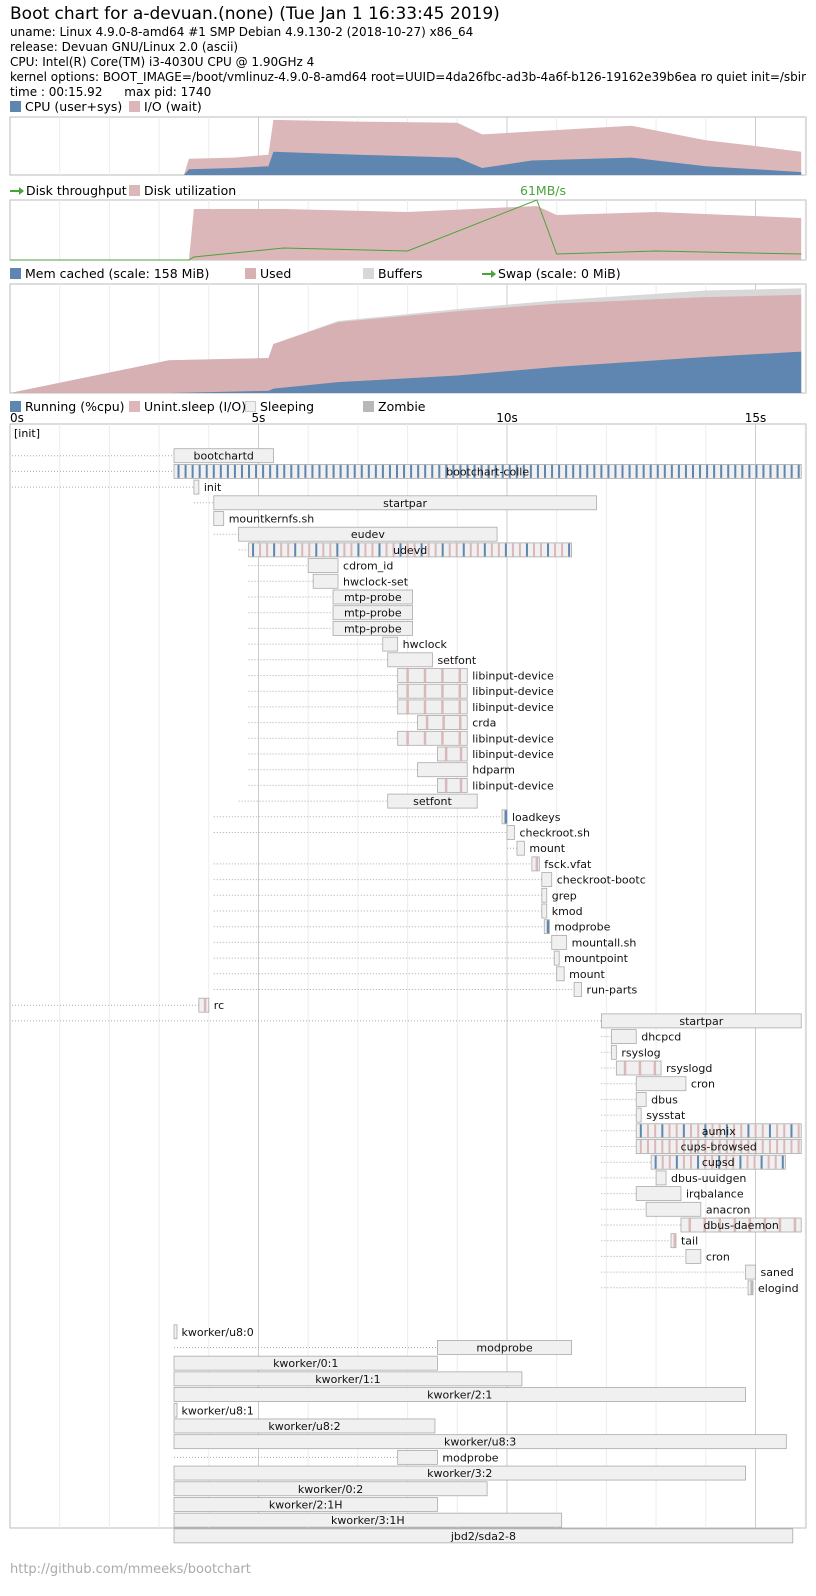 The image size is (816, 1596). I want to click on time-tick-label: 0s, so click(17, 418).